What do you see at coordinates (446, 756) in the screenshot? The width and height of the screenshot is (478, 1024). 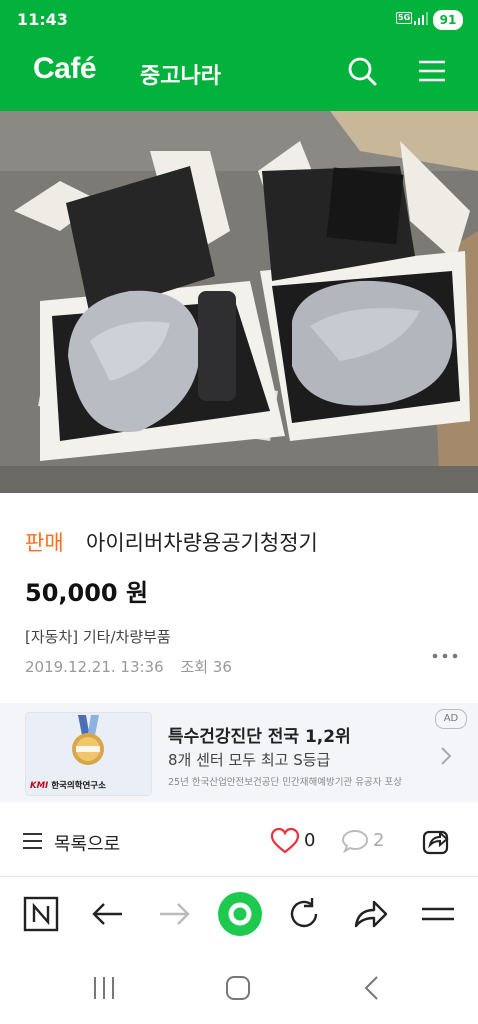 I see `chevron-right-icon` at bounding box center [446, 756].